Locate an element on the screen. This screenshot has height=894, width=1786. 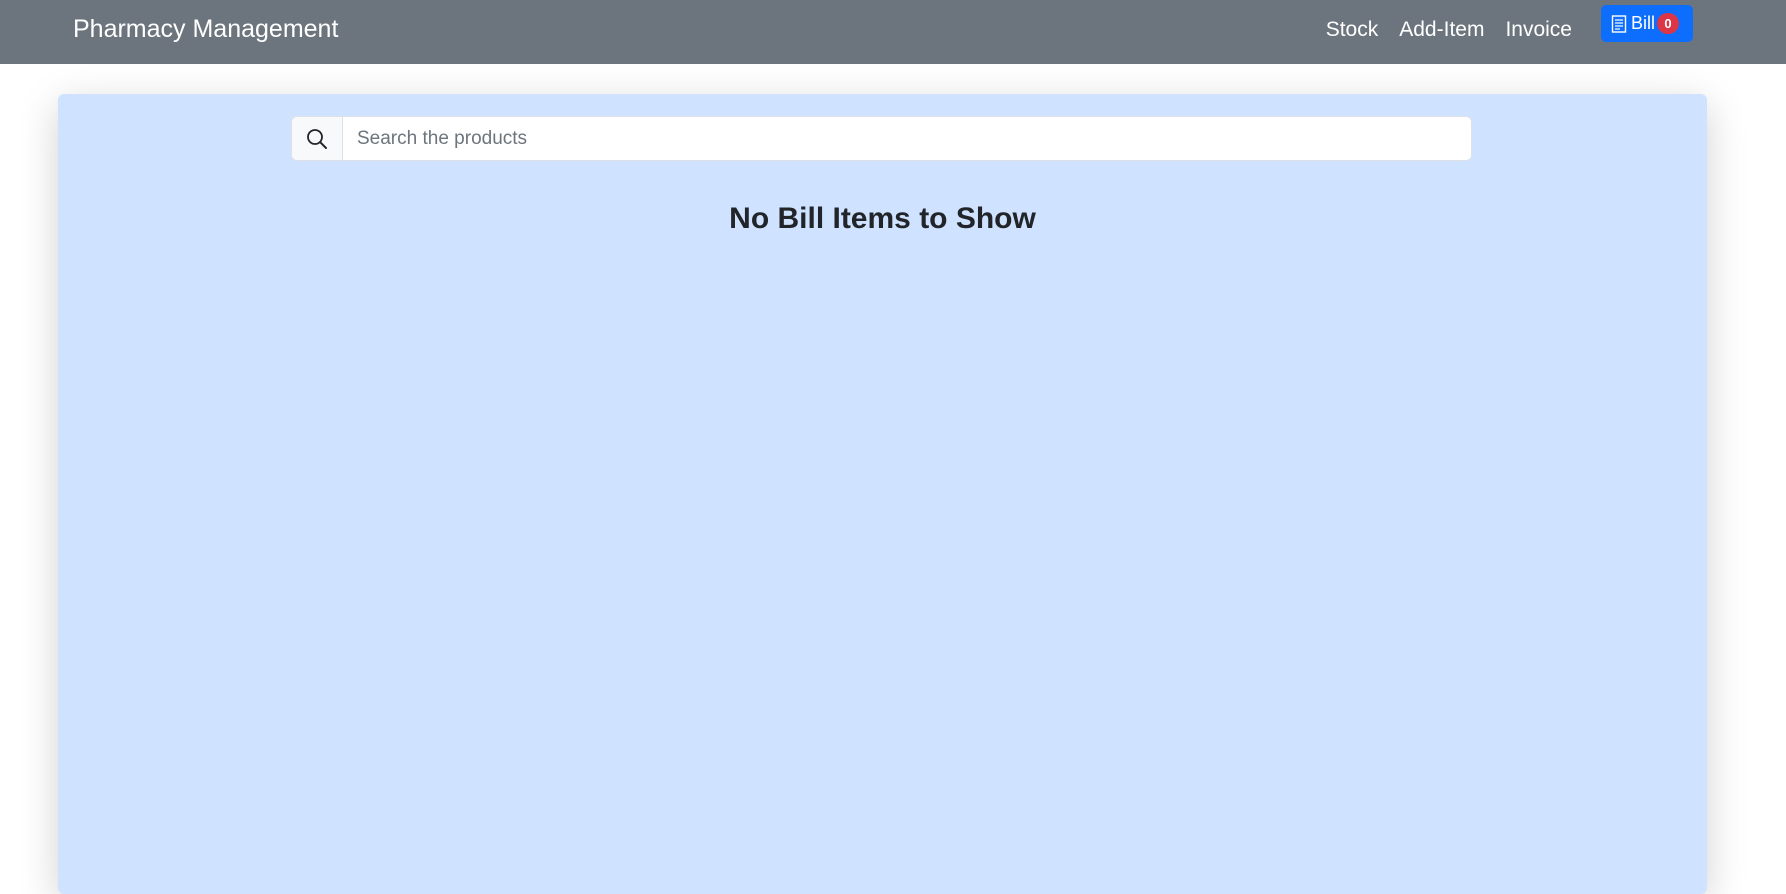
nav-links: Stock Add-Item Invoice is located at coordinates (1449, 30).